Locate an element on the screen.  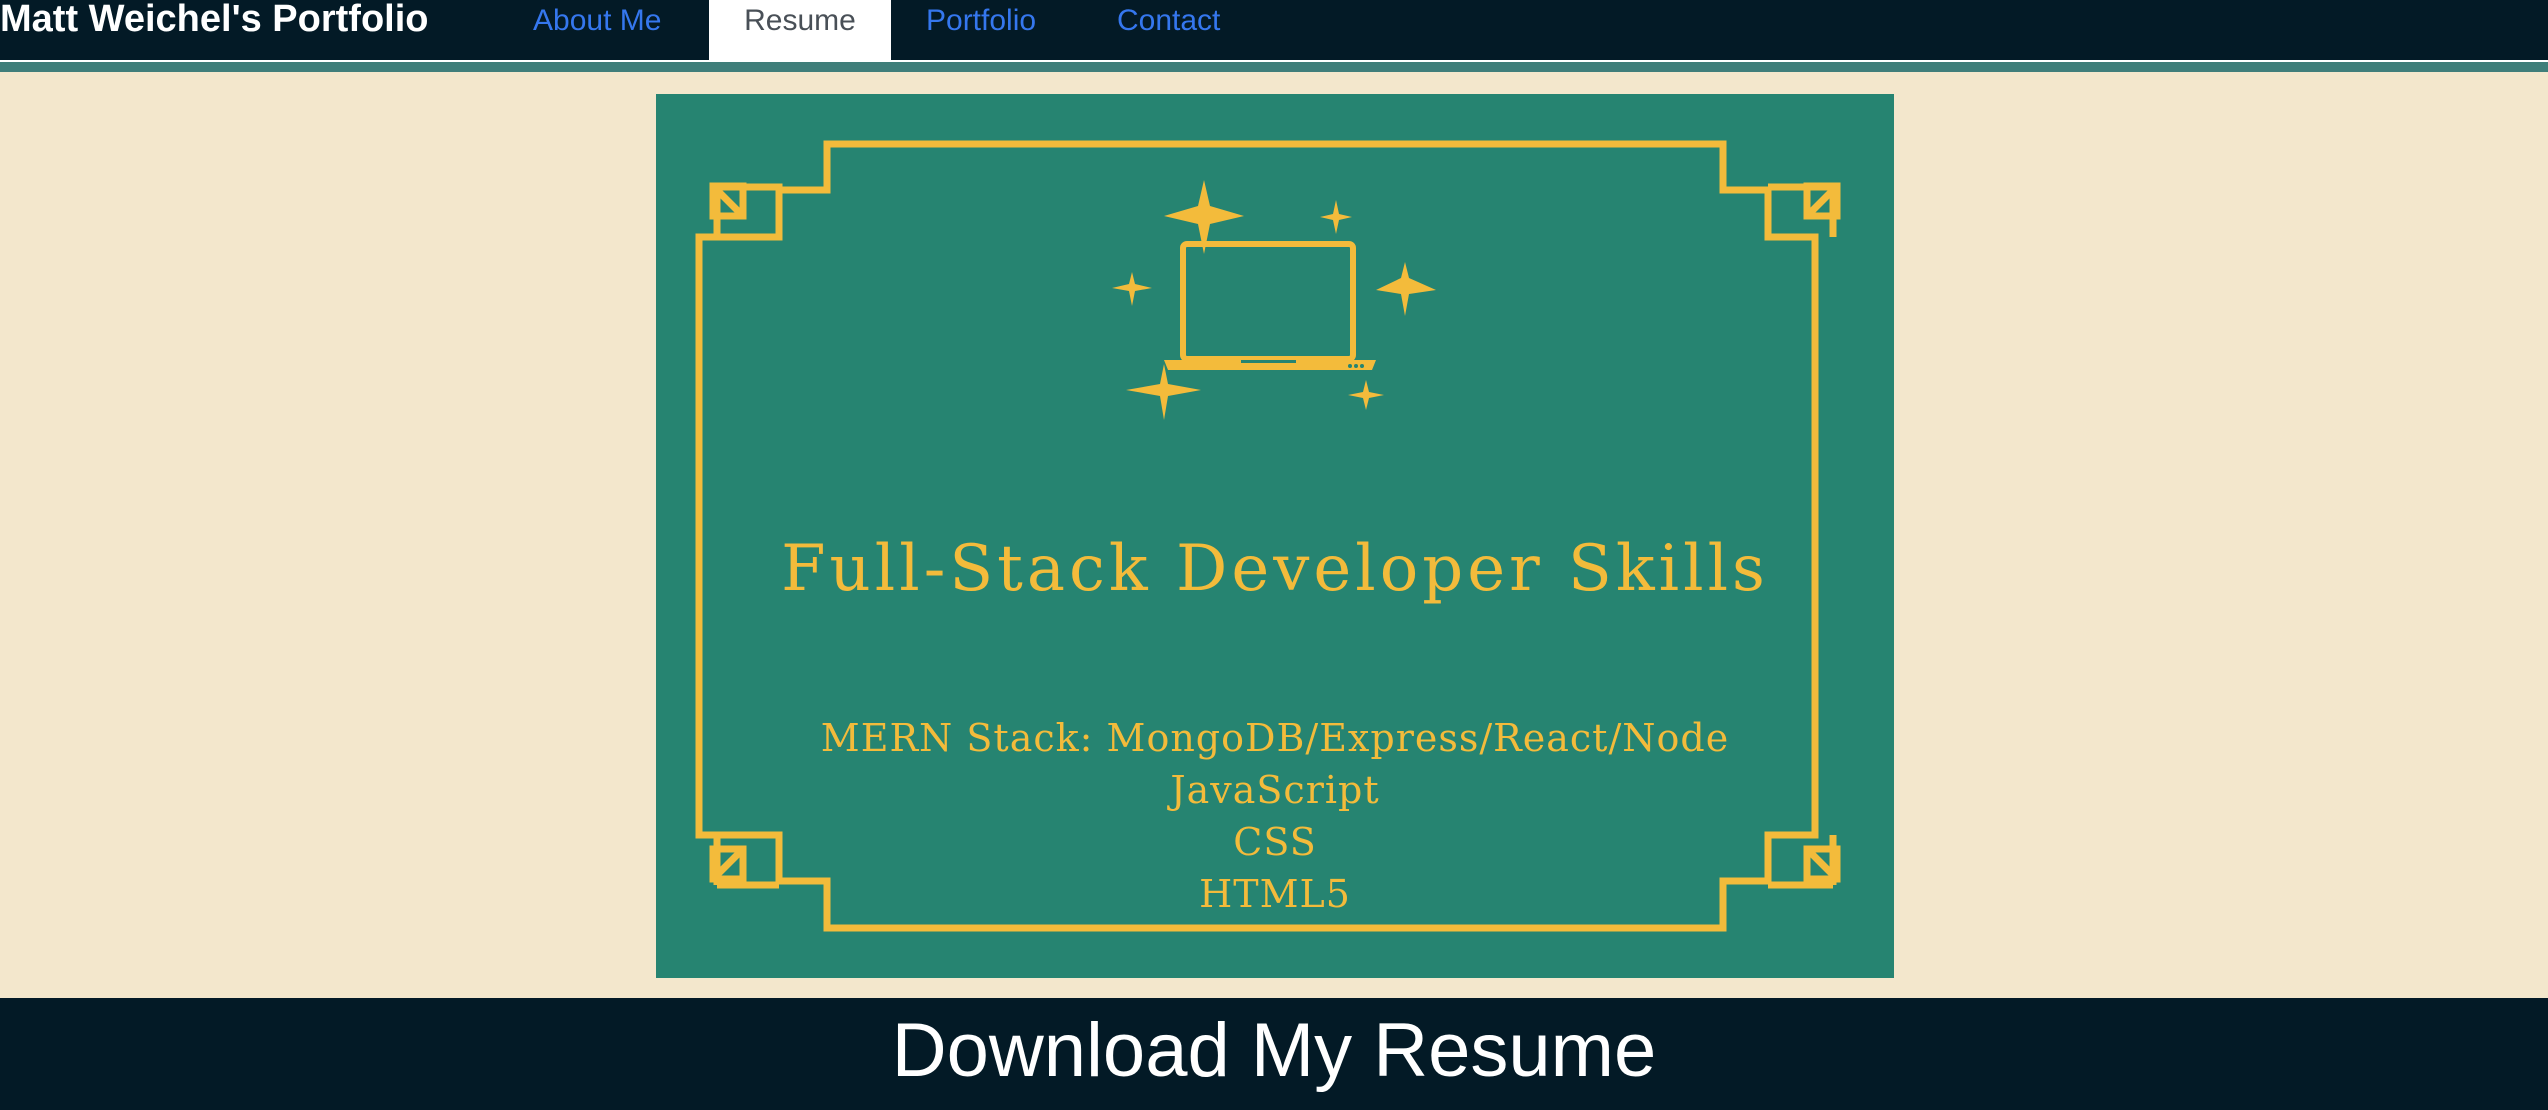
footer-bar: Download My Resume is located at coordinates (1274, 1054).